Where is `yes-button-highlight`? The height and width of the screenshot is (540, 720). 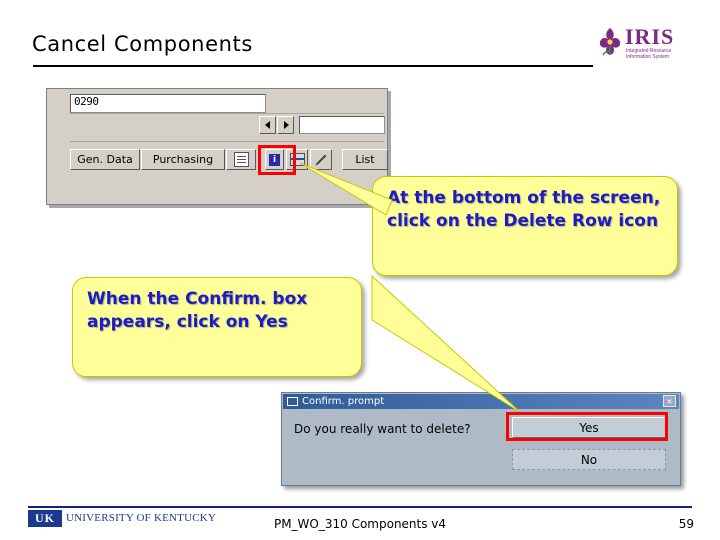
yes-button-highlight is located at coordinates (587, 426).